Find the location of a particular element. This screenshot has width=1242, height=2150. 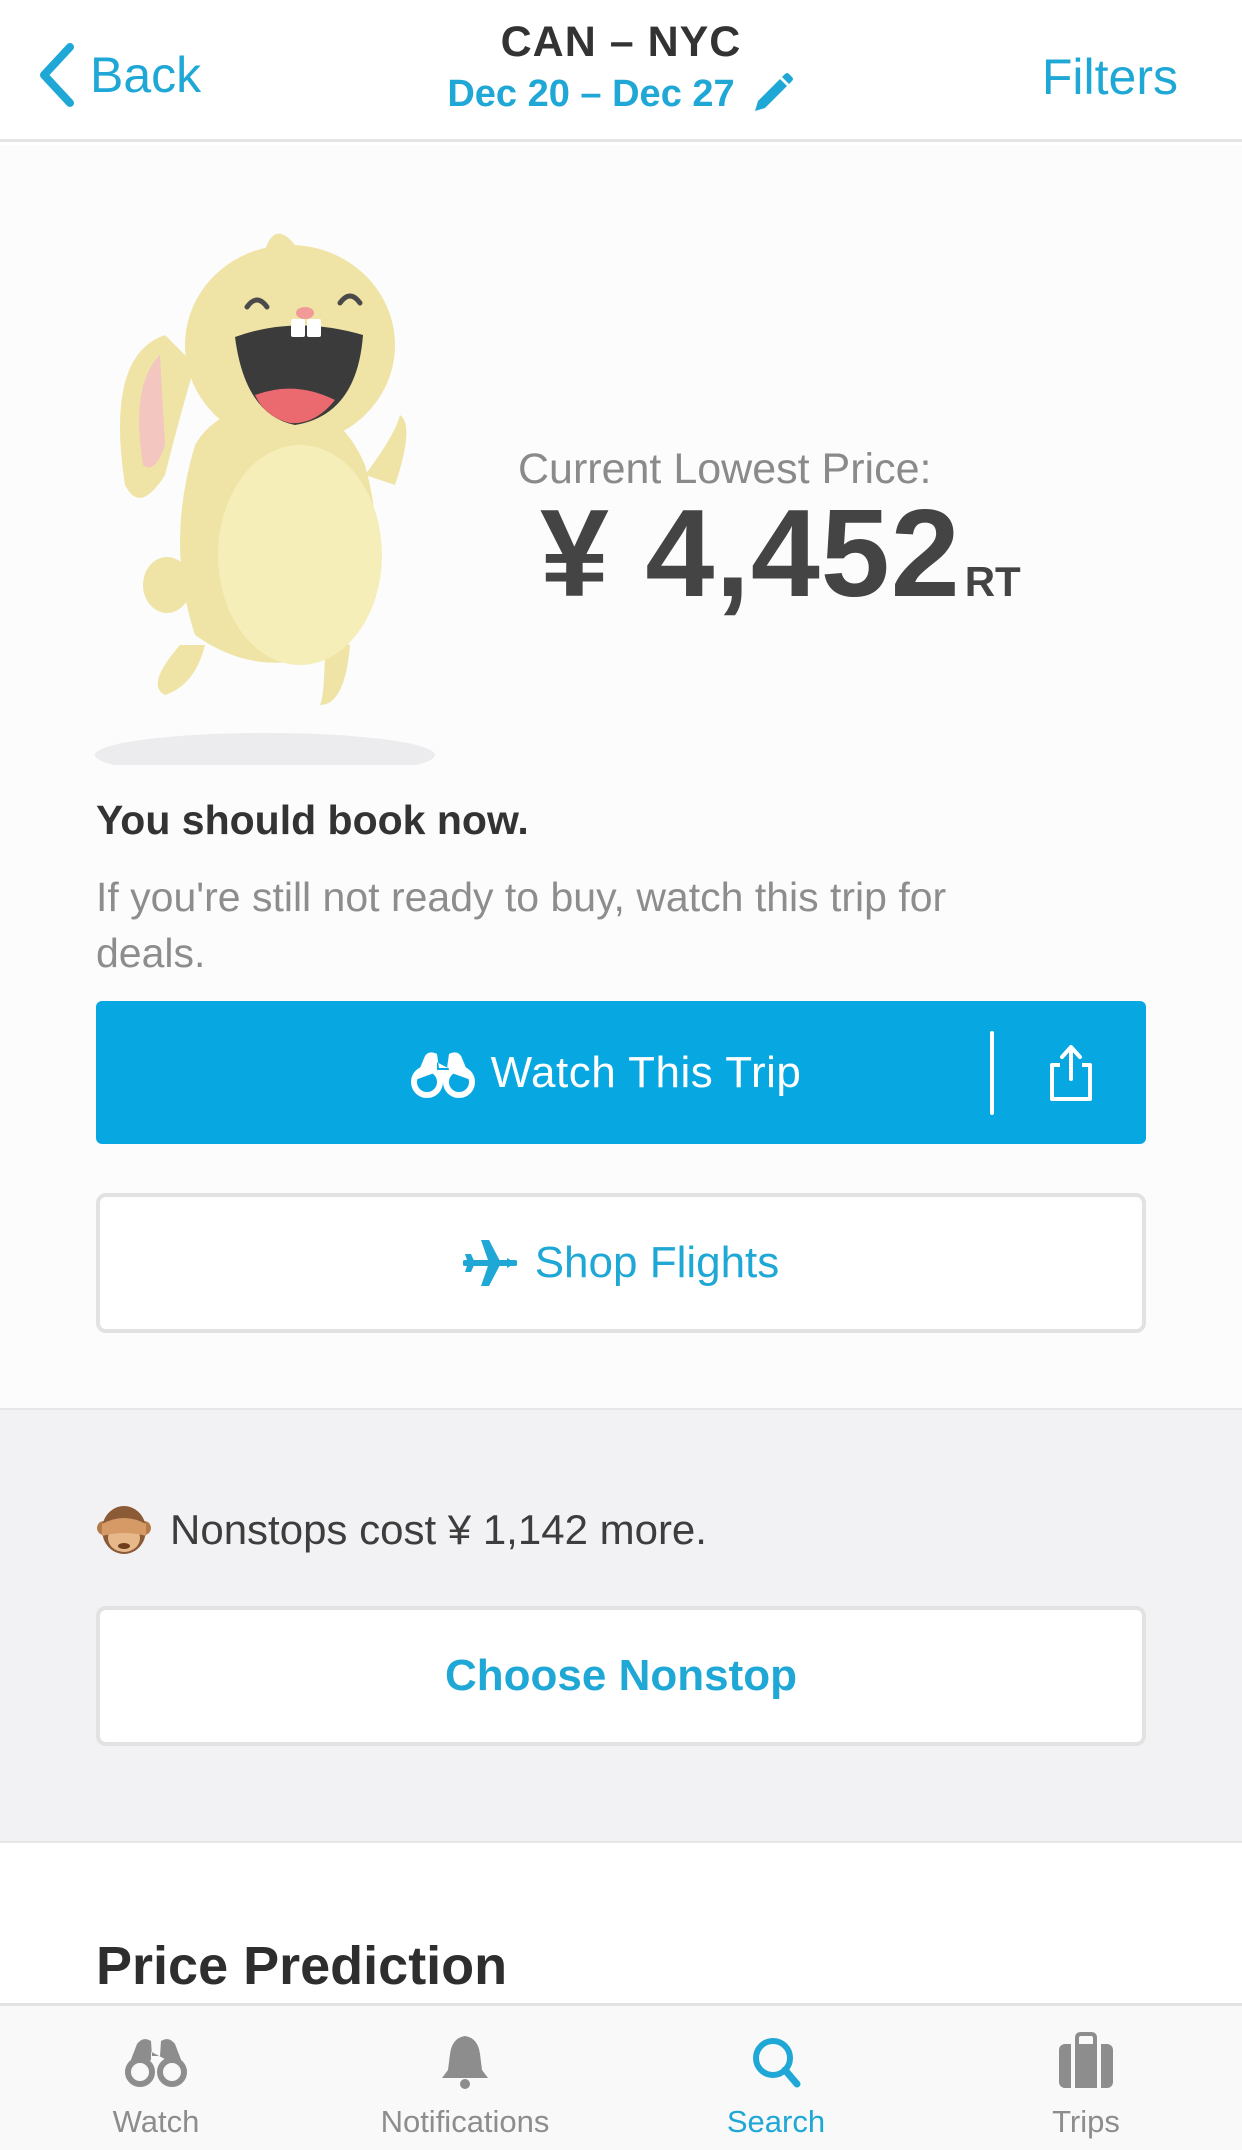

suitcase-icon is located at coordinates (1086, 2060).